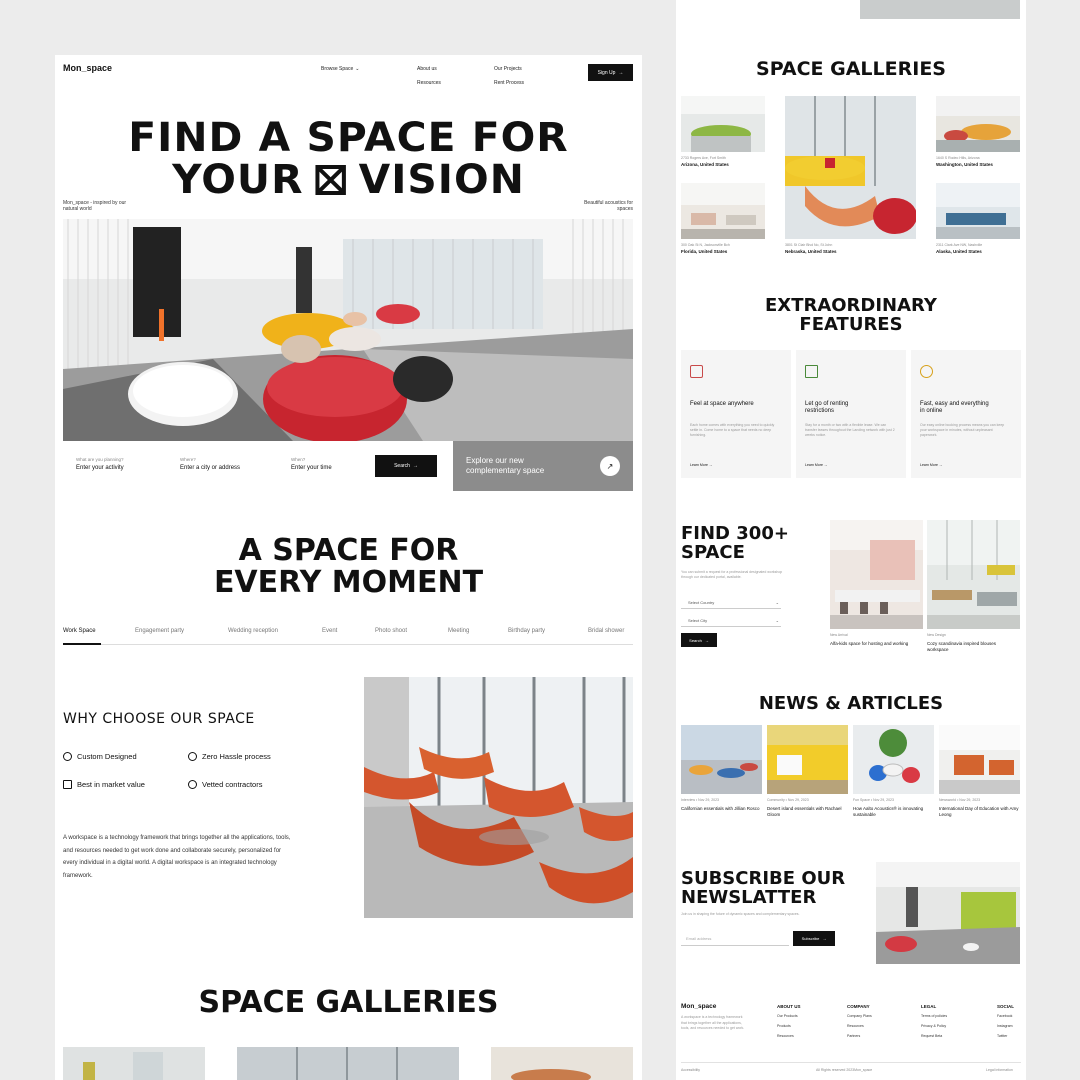 The height and width of the screenshot is (1080, 1080). I want to click on galleries-title-left: SPACE GALLERIES, so click(348, 1002).